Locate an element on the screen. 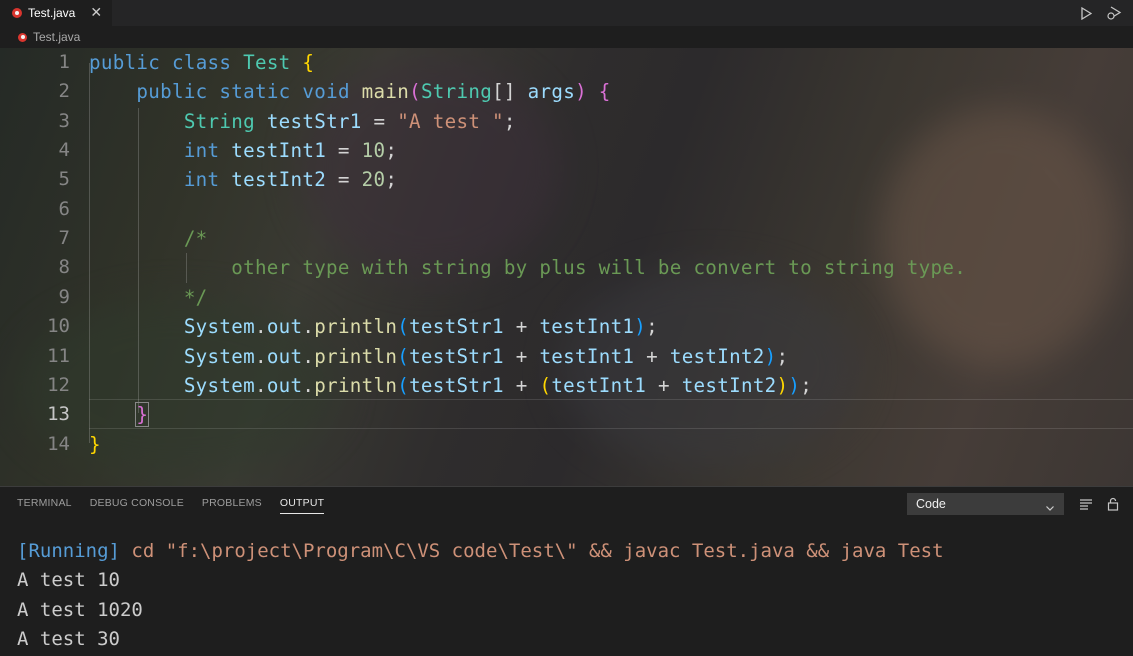 Image resolution: width=1133 pixels, height=656 pixels. line-number: 4 is located at coordinates (64, 150).